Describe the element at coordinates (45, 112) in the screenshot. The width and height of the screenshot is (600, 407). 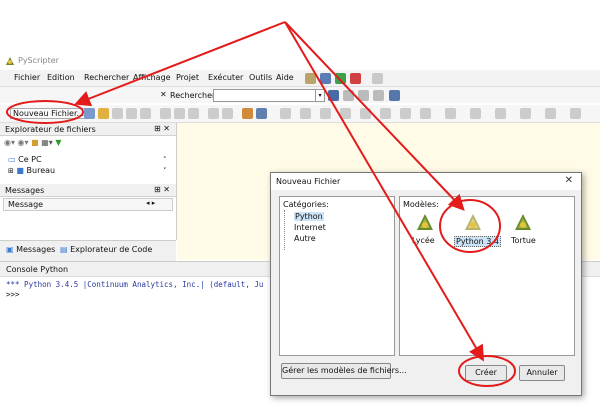
I see `annotation-circle-new-file` at that location.